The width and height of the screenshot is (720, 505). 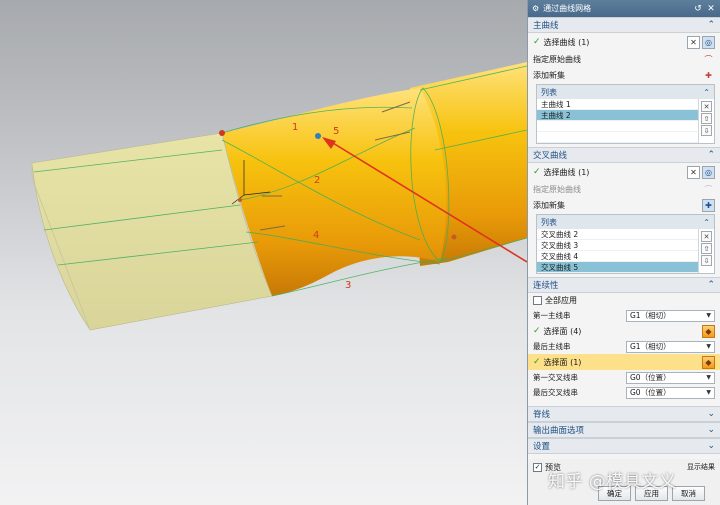 I want to click on section-continuity: 连续性 ⌃, so click(x=624, y=285).